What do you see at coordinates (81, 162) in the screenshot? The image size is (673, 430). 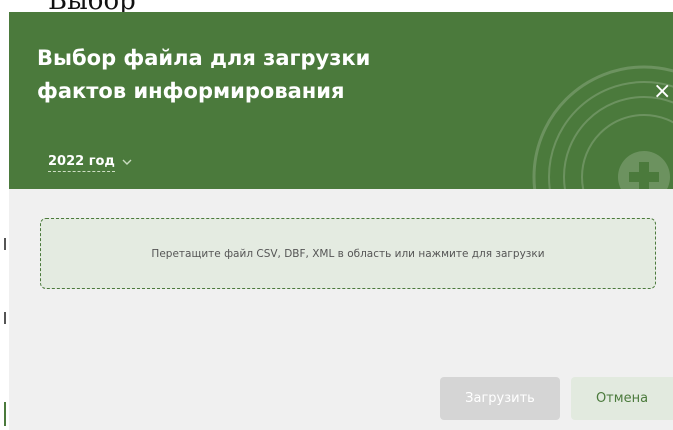 I see `year-select-value: 2022 год` at bounding box center [81, 162].